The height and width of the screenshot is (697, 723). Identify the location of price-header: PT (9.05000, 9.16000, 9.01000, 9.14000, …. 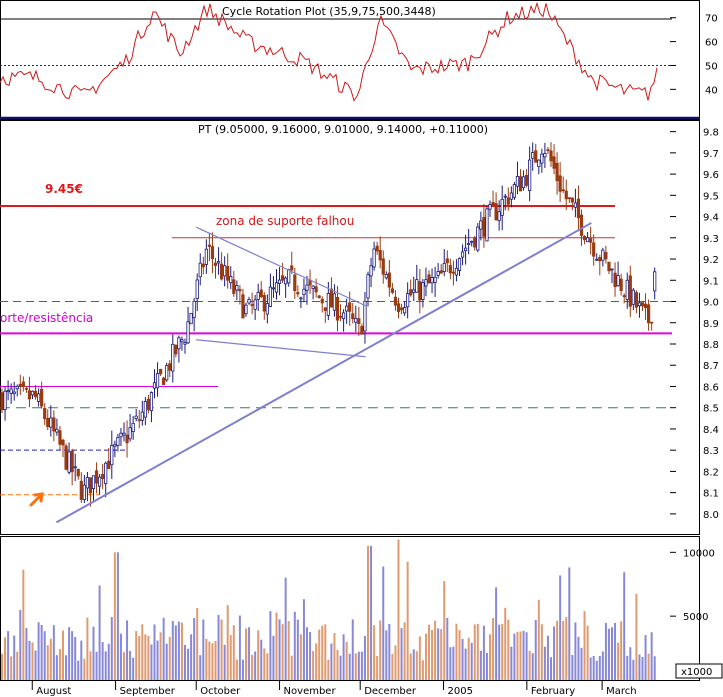
(343, 129).